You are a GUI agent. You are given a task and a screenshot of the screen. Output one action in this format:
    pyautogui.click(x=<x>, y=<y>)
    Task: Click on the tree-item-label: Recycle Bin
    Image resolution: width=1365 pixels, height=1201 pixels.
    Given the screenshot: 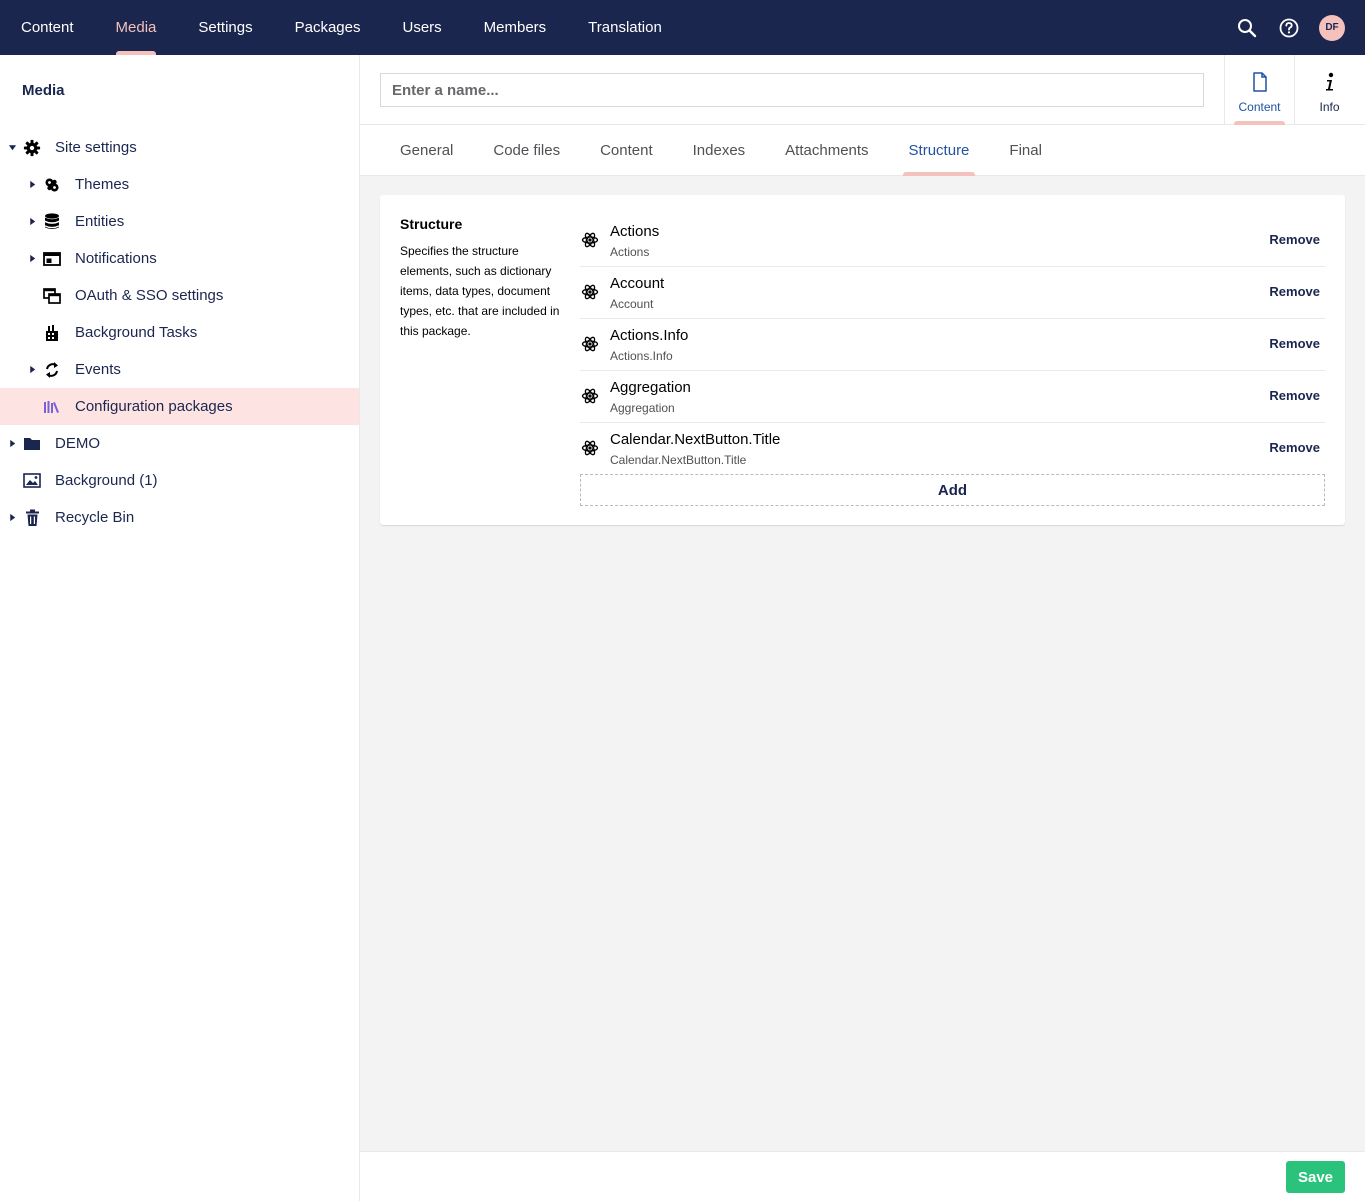 What is the action you would take?
    pyautogui.click(x=95, y=517)
    